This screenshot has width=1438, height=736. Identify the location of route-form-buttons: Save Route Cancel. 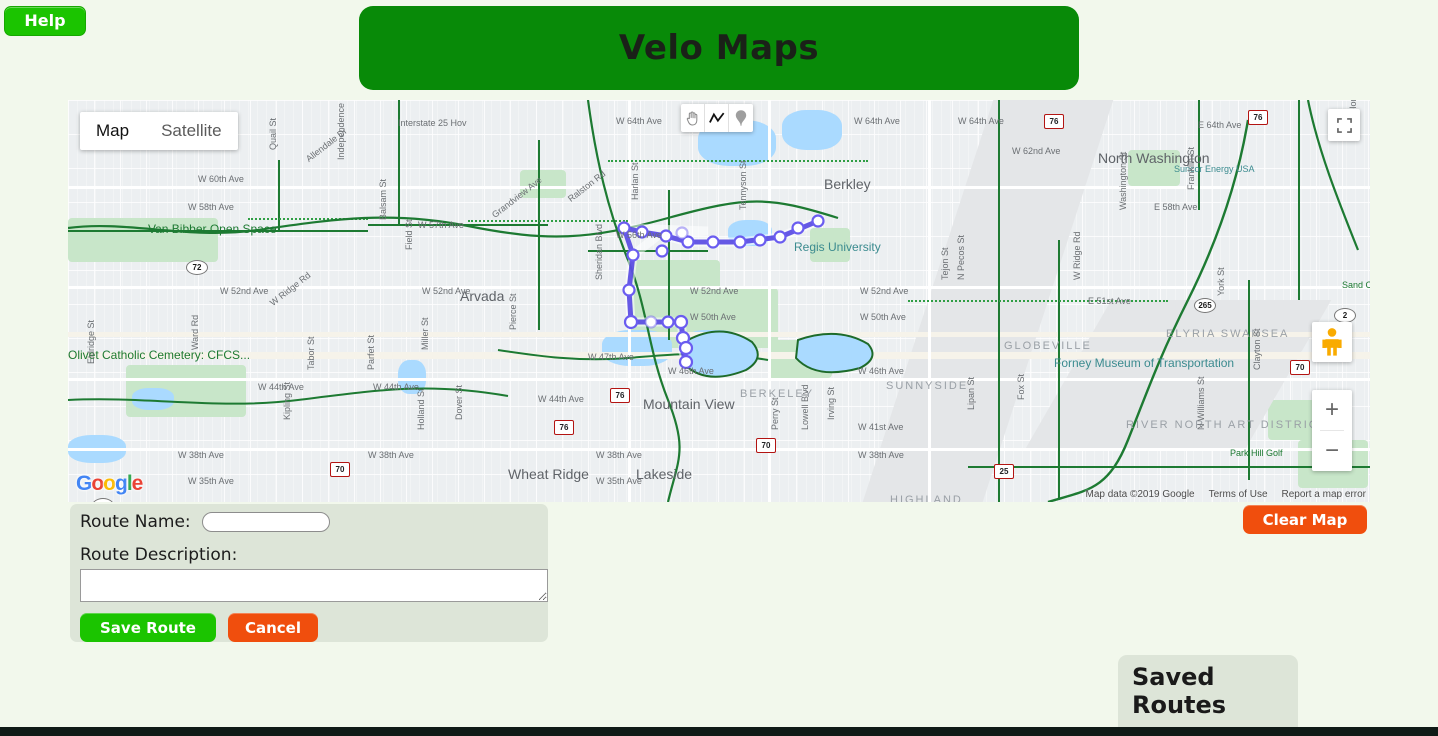
(309, 627).